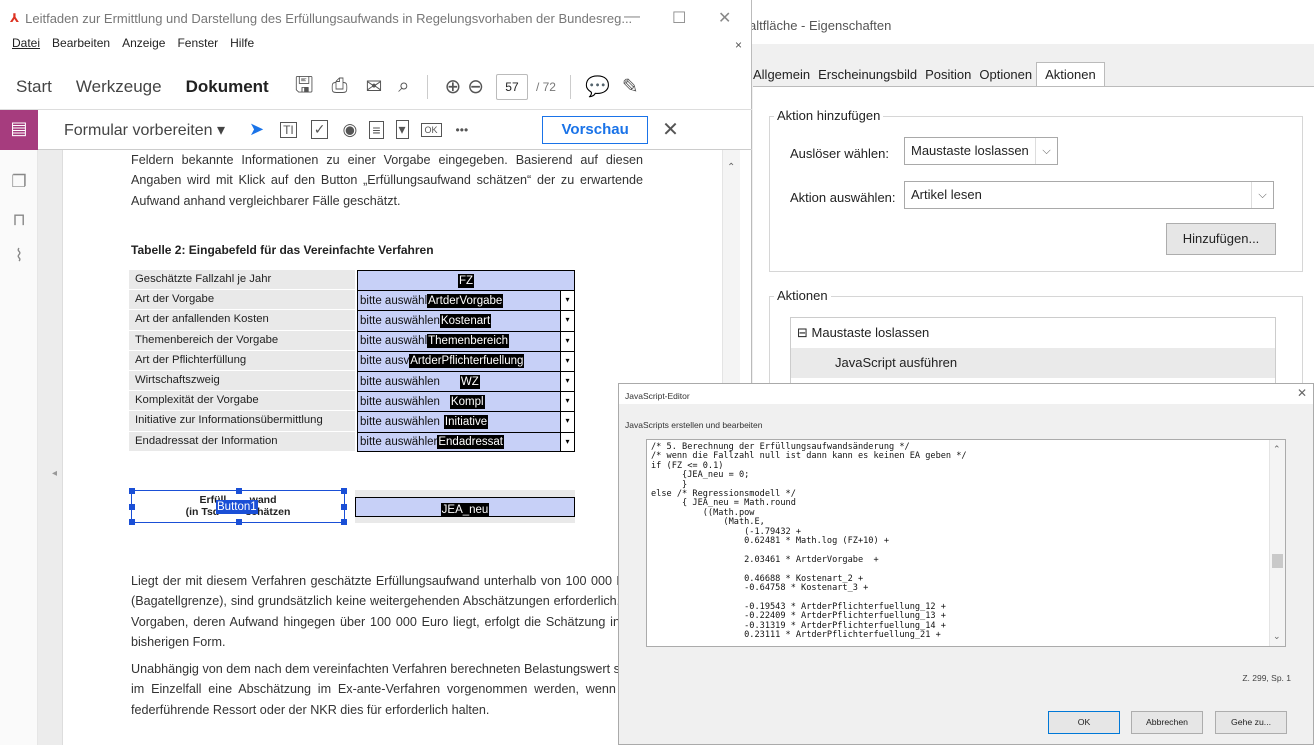 Image resolution: width=1314 pixels, height=745 pixels. Describe the element at coordinates (632, 17) in the screenshot. I see `minimize-icon: —` at that location.